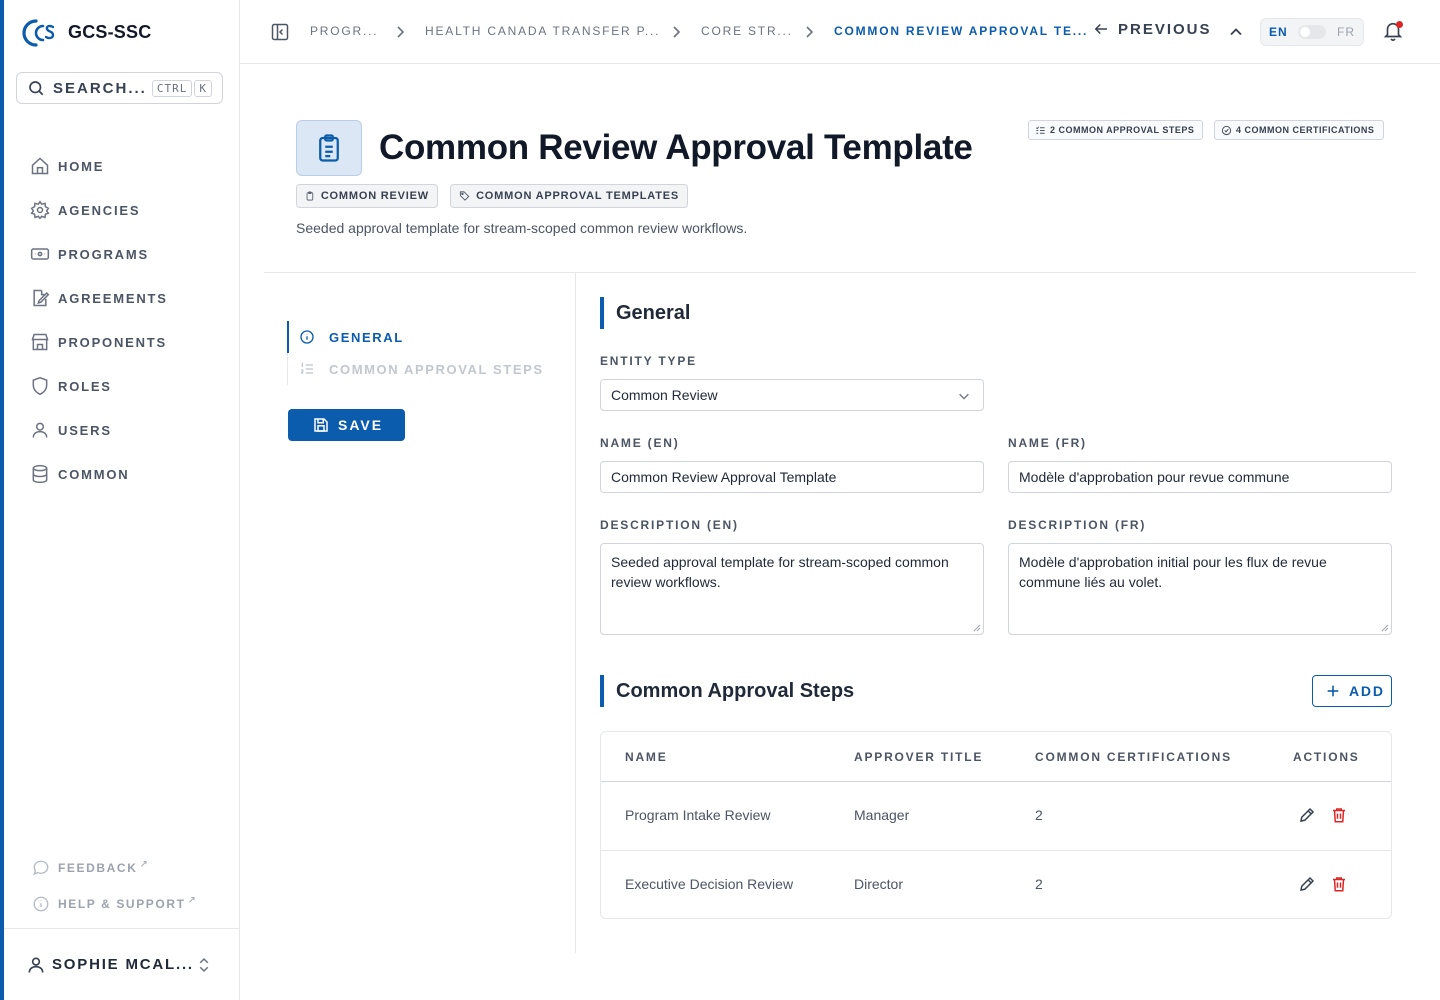 Image resolution: width=1440 pixels, height=1000 pixels. What do you see at coordinates (882, 815) in the screenshot?
I see `step-approver: Manager` at bounding box center [882, 815].